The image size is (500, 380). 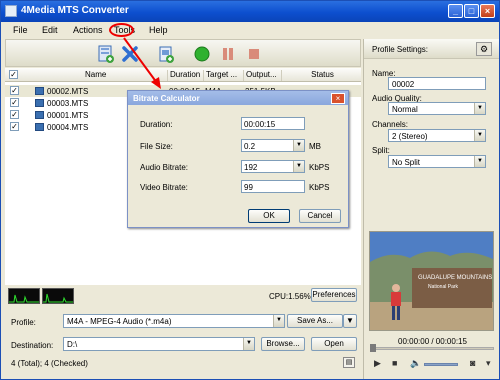 I want to click on header-name: Name, so click(x=125, y=75).